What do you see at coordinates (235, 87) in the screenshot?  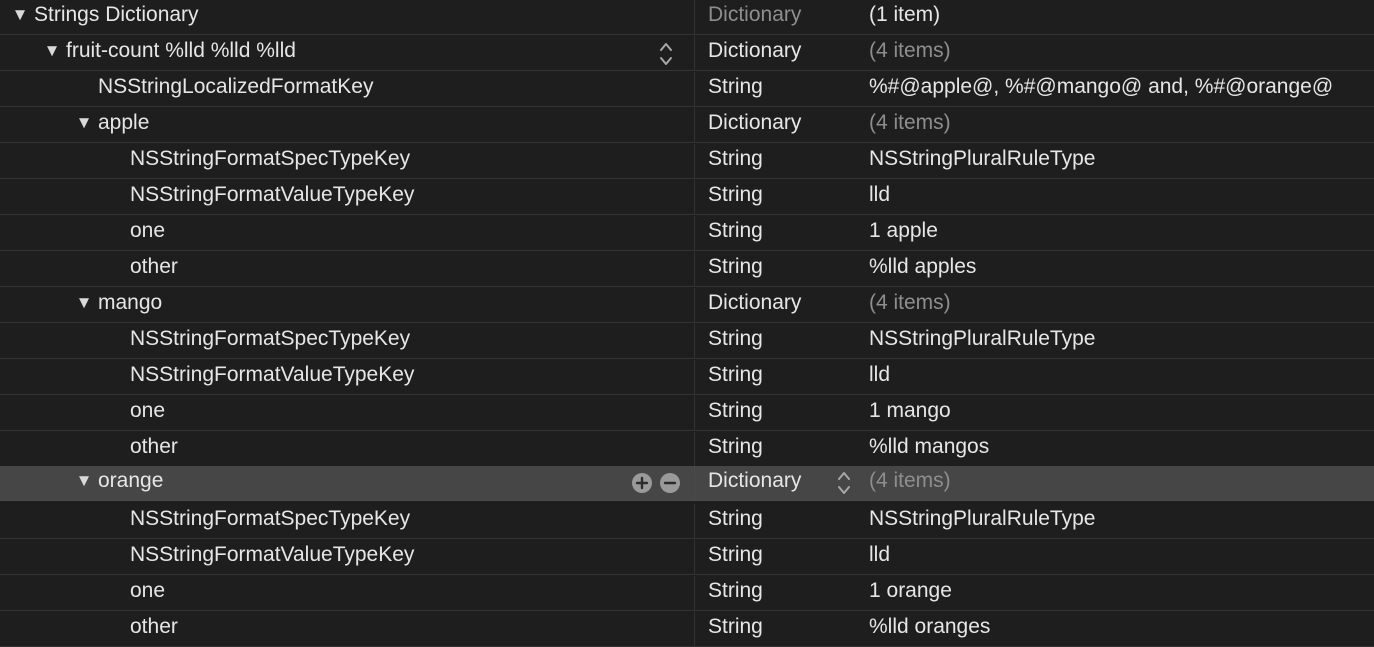 I see `key-label: NSStringLocalizedFormatKey` at bounding box center [235, 87].